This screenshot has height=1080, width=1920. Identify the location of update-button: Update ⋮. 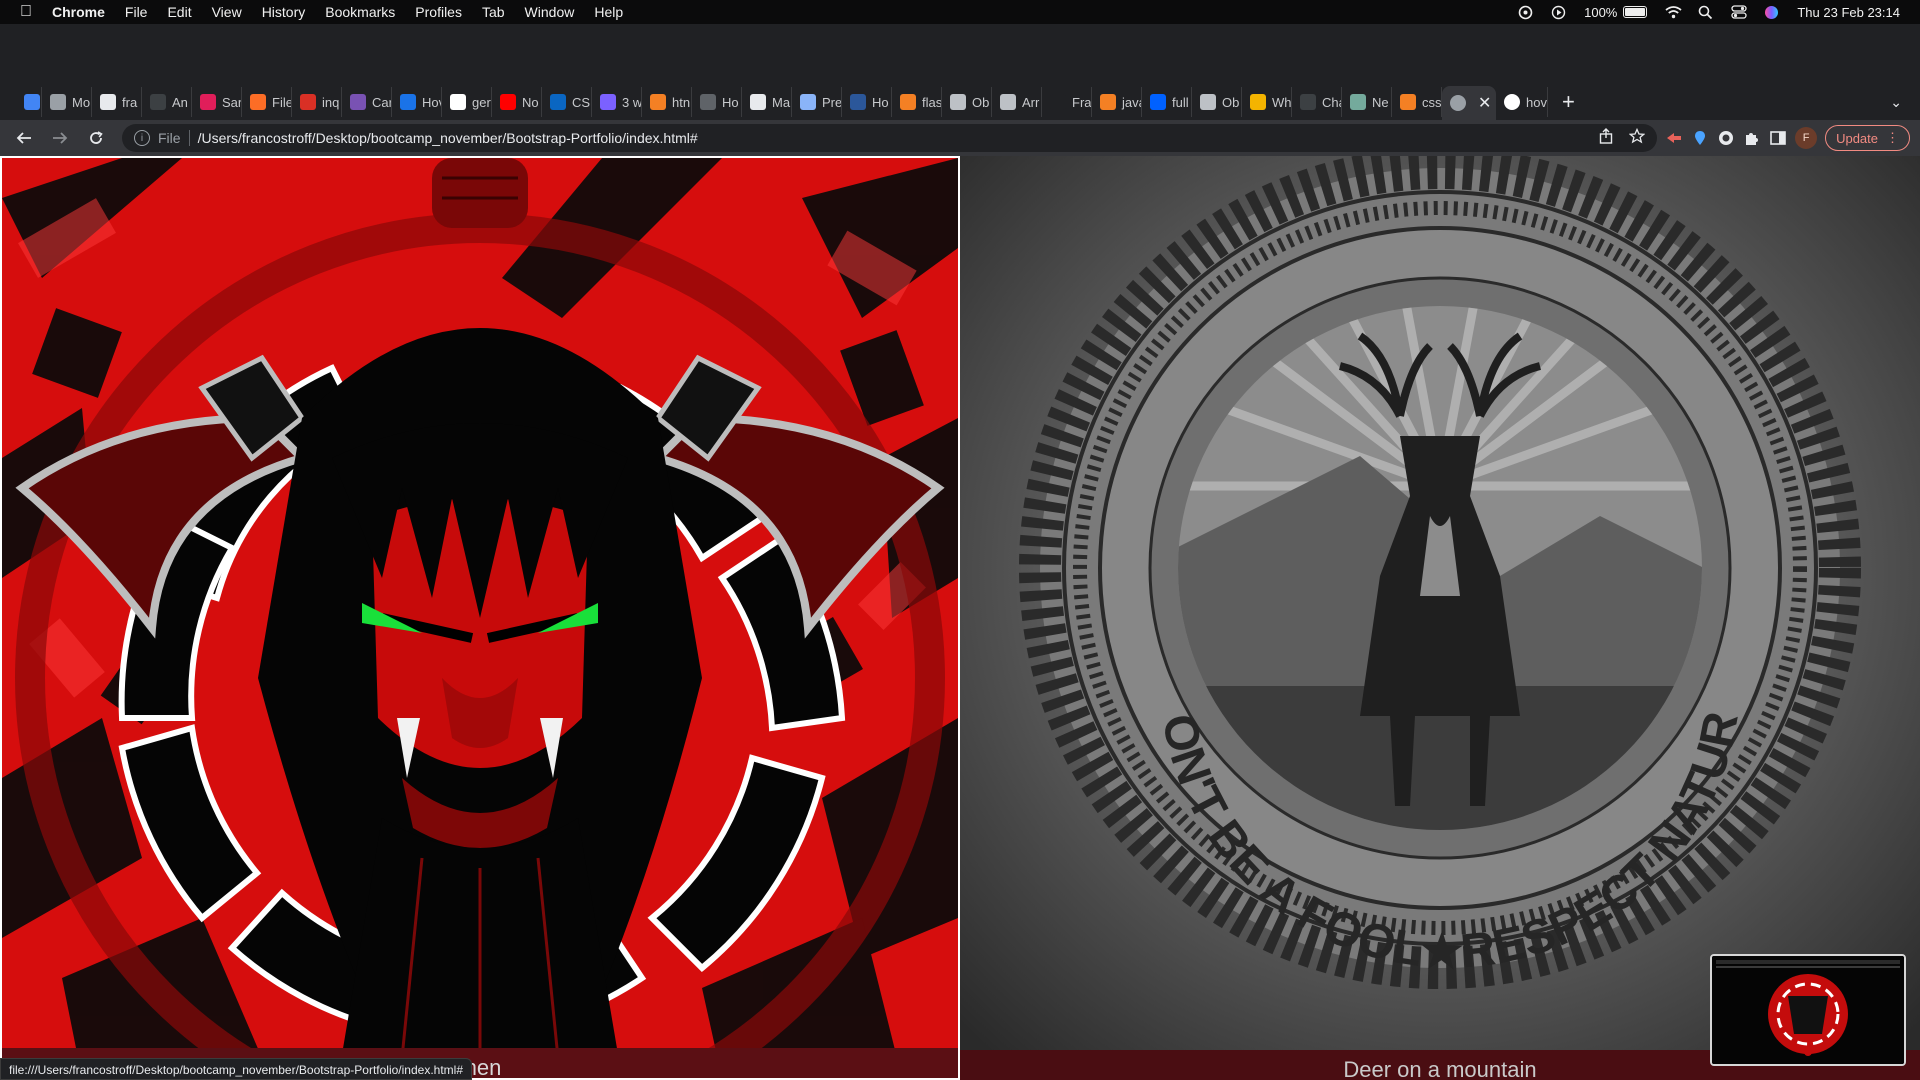
(1867, 138).